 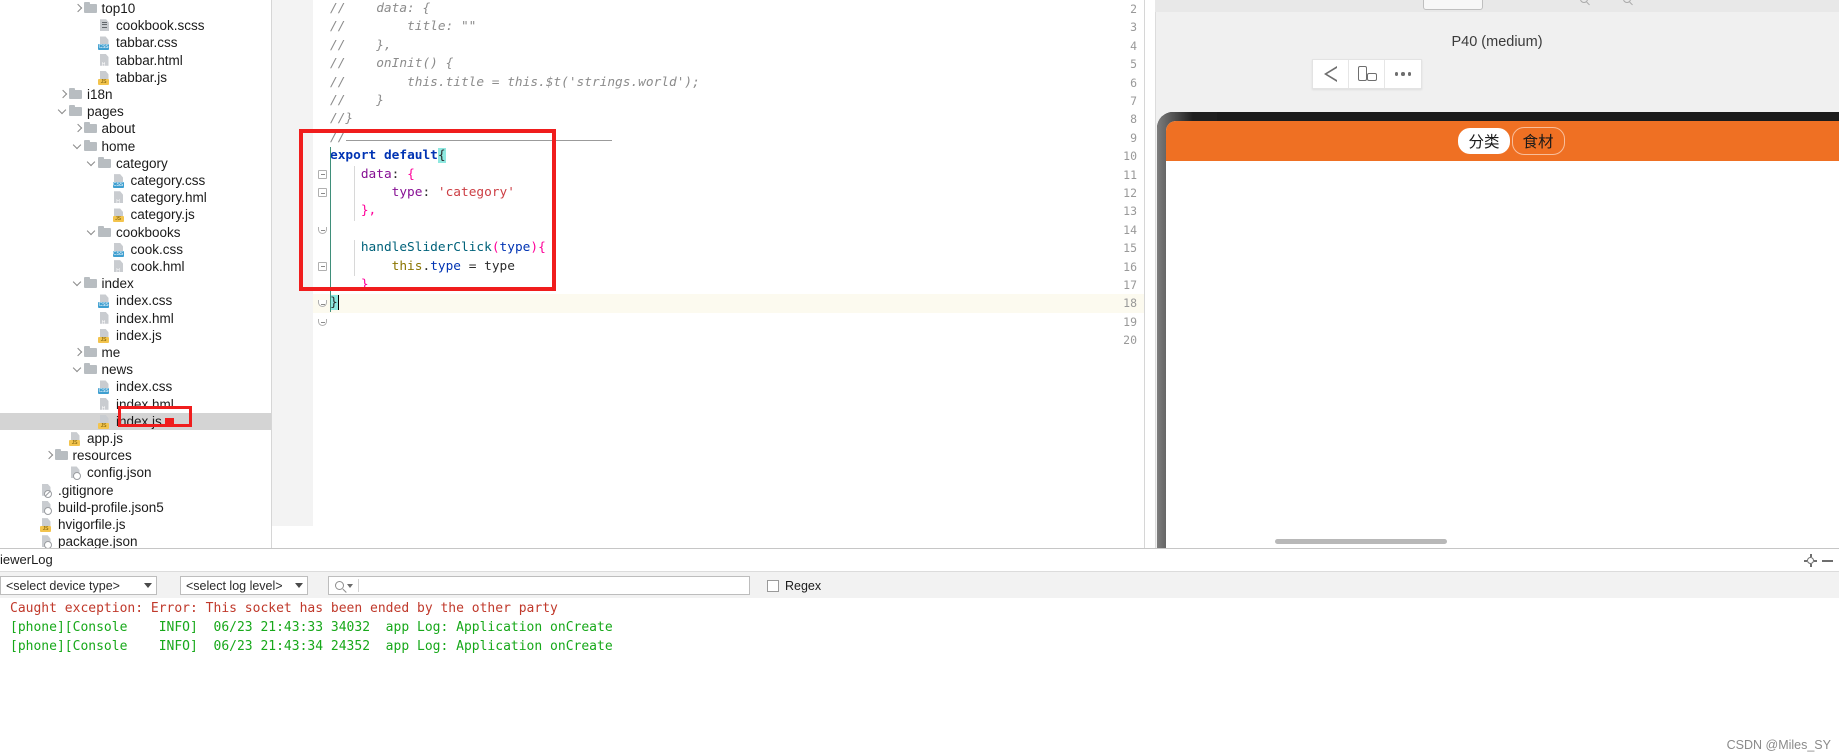 I want to click on code-line: handleSliderClick(type){, so click(x=438, y=248).